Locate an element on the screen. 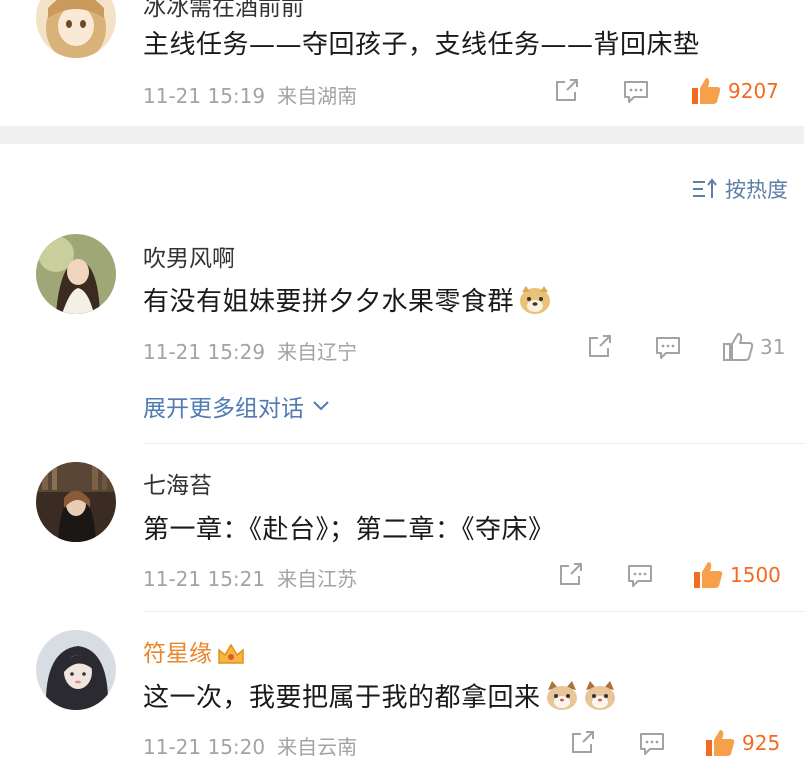  like-button: 925 is located at coordinates (742, 743).